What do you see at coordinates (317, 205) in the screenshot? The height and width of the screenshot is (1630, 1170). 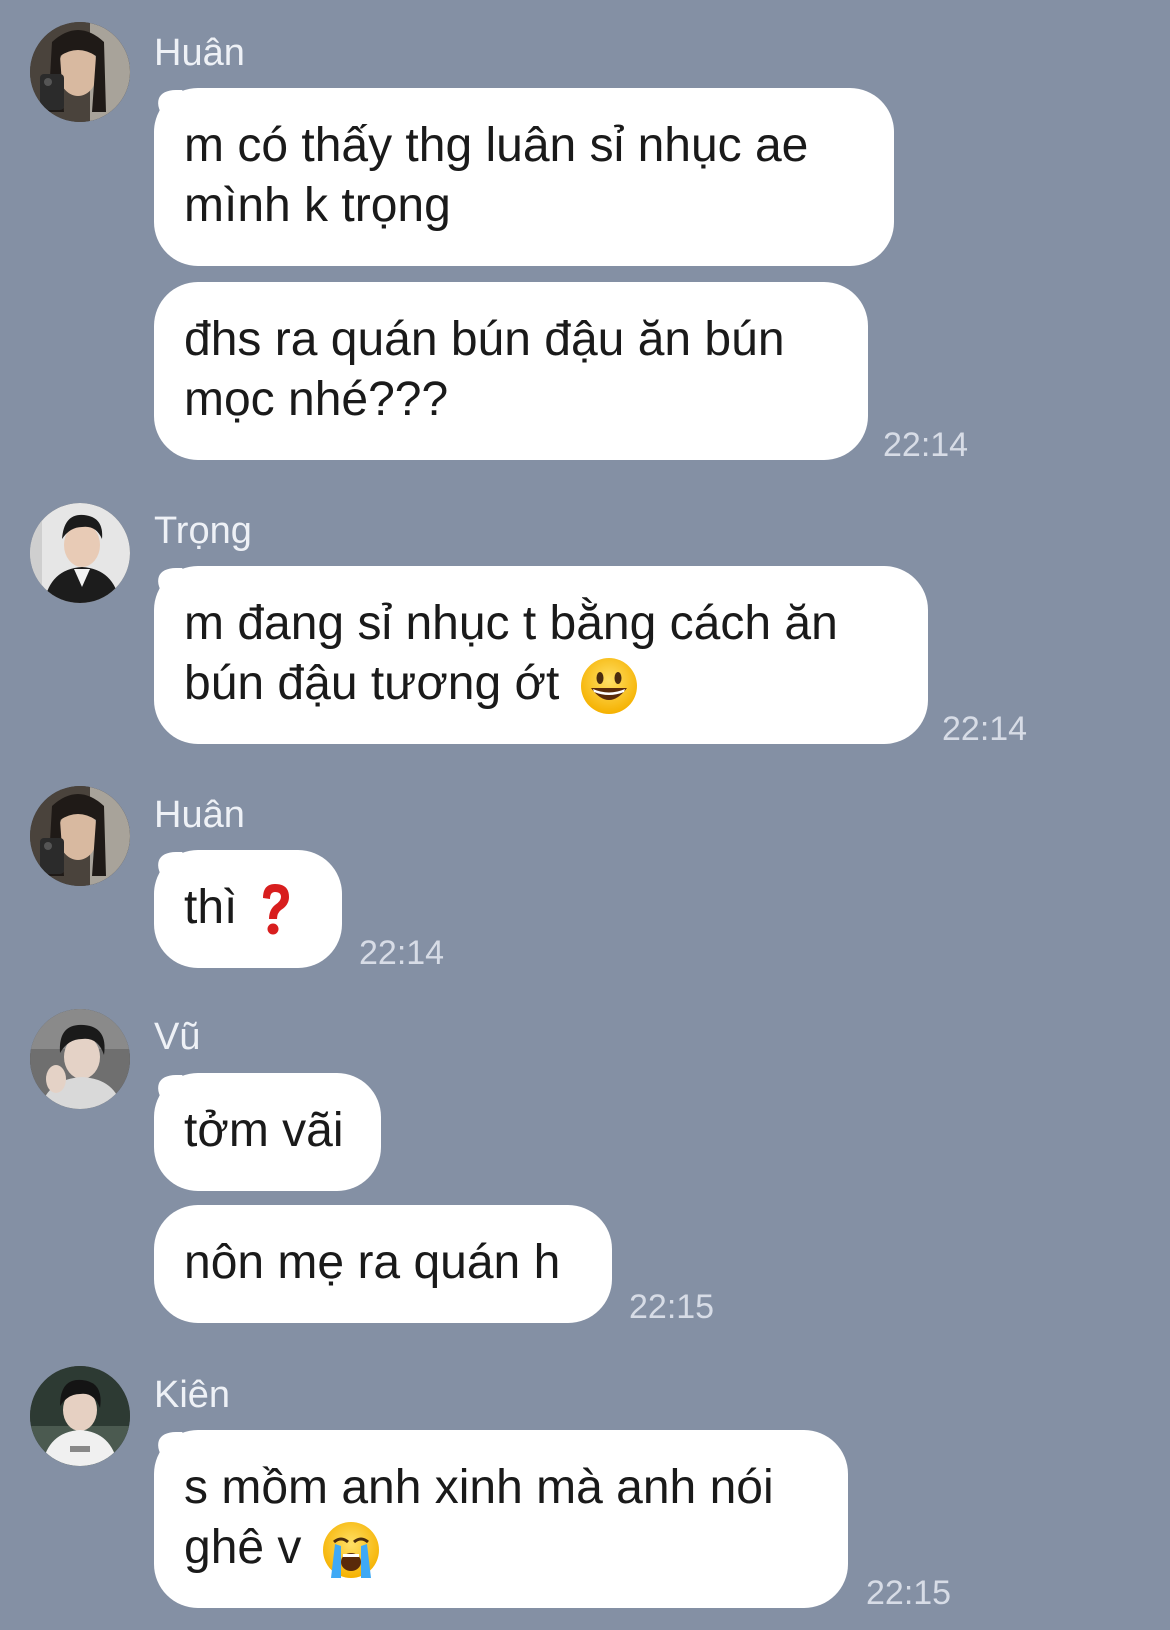 I see `message-text: mình k trọng` at bounding box center [317, 205].